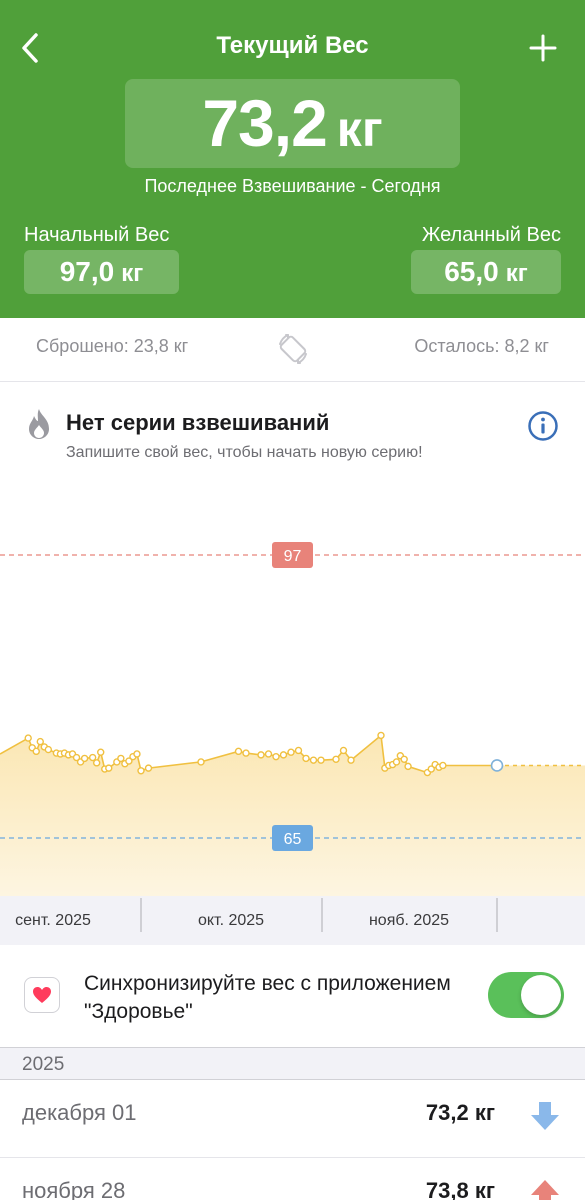 Image resolution: width=585 pixels, height=1200 pixels. What do you see at coordinates (292, 1119) in the screenshot?
I see `history-entry: декабря 01 73,2 кг` at bounding box center [292, 1119].